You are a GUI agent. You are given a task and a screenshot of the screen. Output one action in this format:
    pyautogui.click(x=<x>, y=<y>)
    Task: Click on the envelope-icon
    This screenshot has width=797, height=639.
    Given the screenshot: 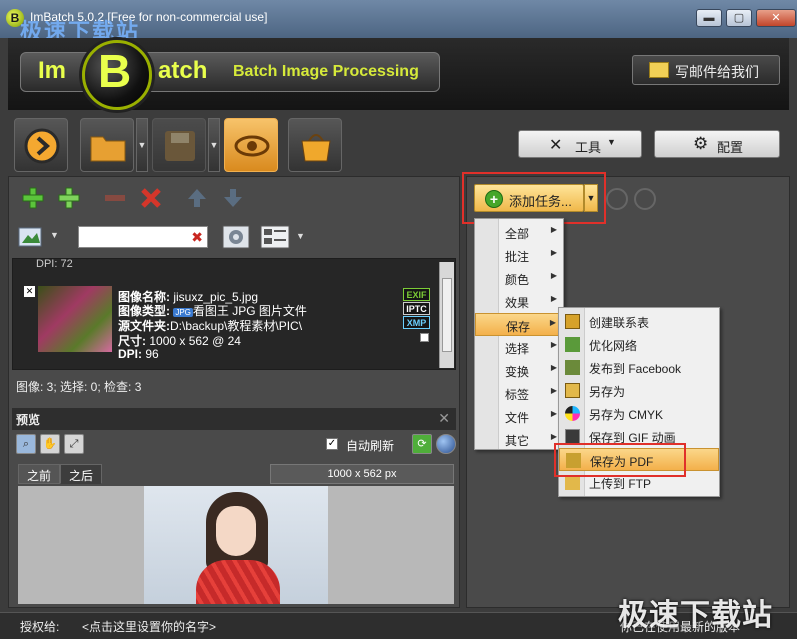 What is the action you would take?
    pyautogui.click(x=659, y=70)
    